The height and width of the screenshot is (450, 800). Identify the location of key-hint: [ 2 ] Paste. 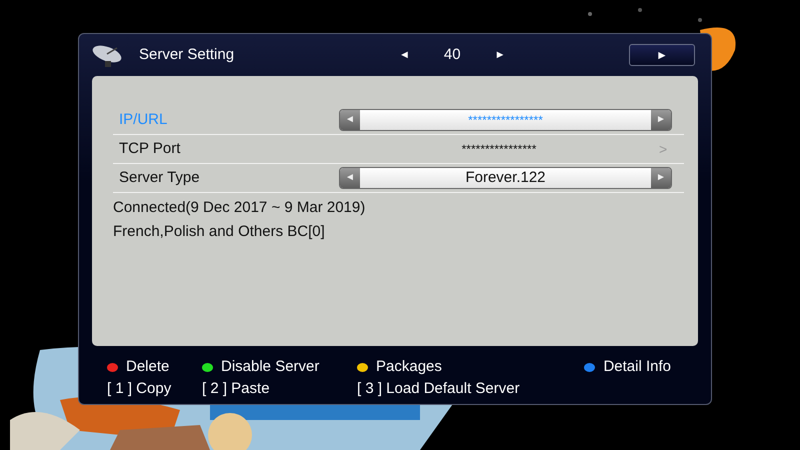
(236, 388).